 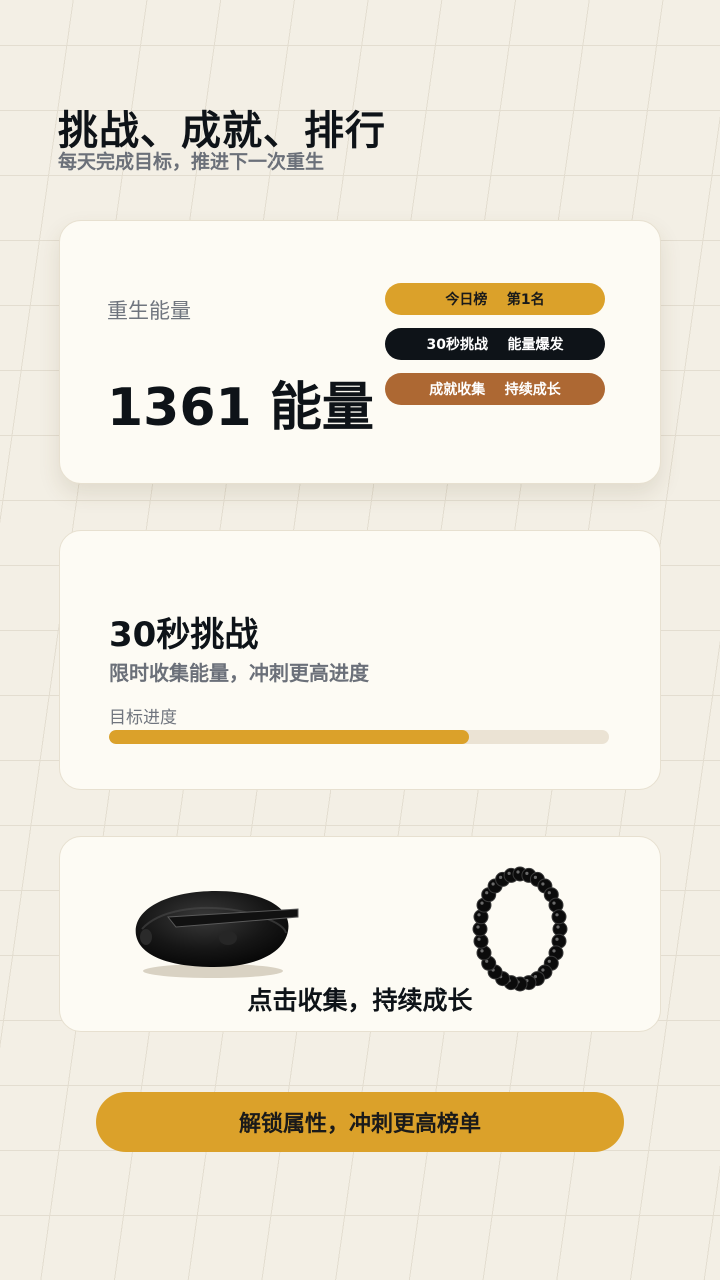 What do you see at coordinates (289, 737) in the screenshot?
I see `progress-fill` at bounding box center [289, 737].